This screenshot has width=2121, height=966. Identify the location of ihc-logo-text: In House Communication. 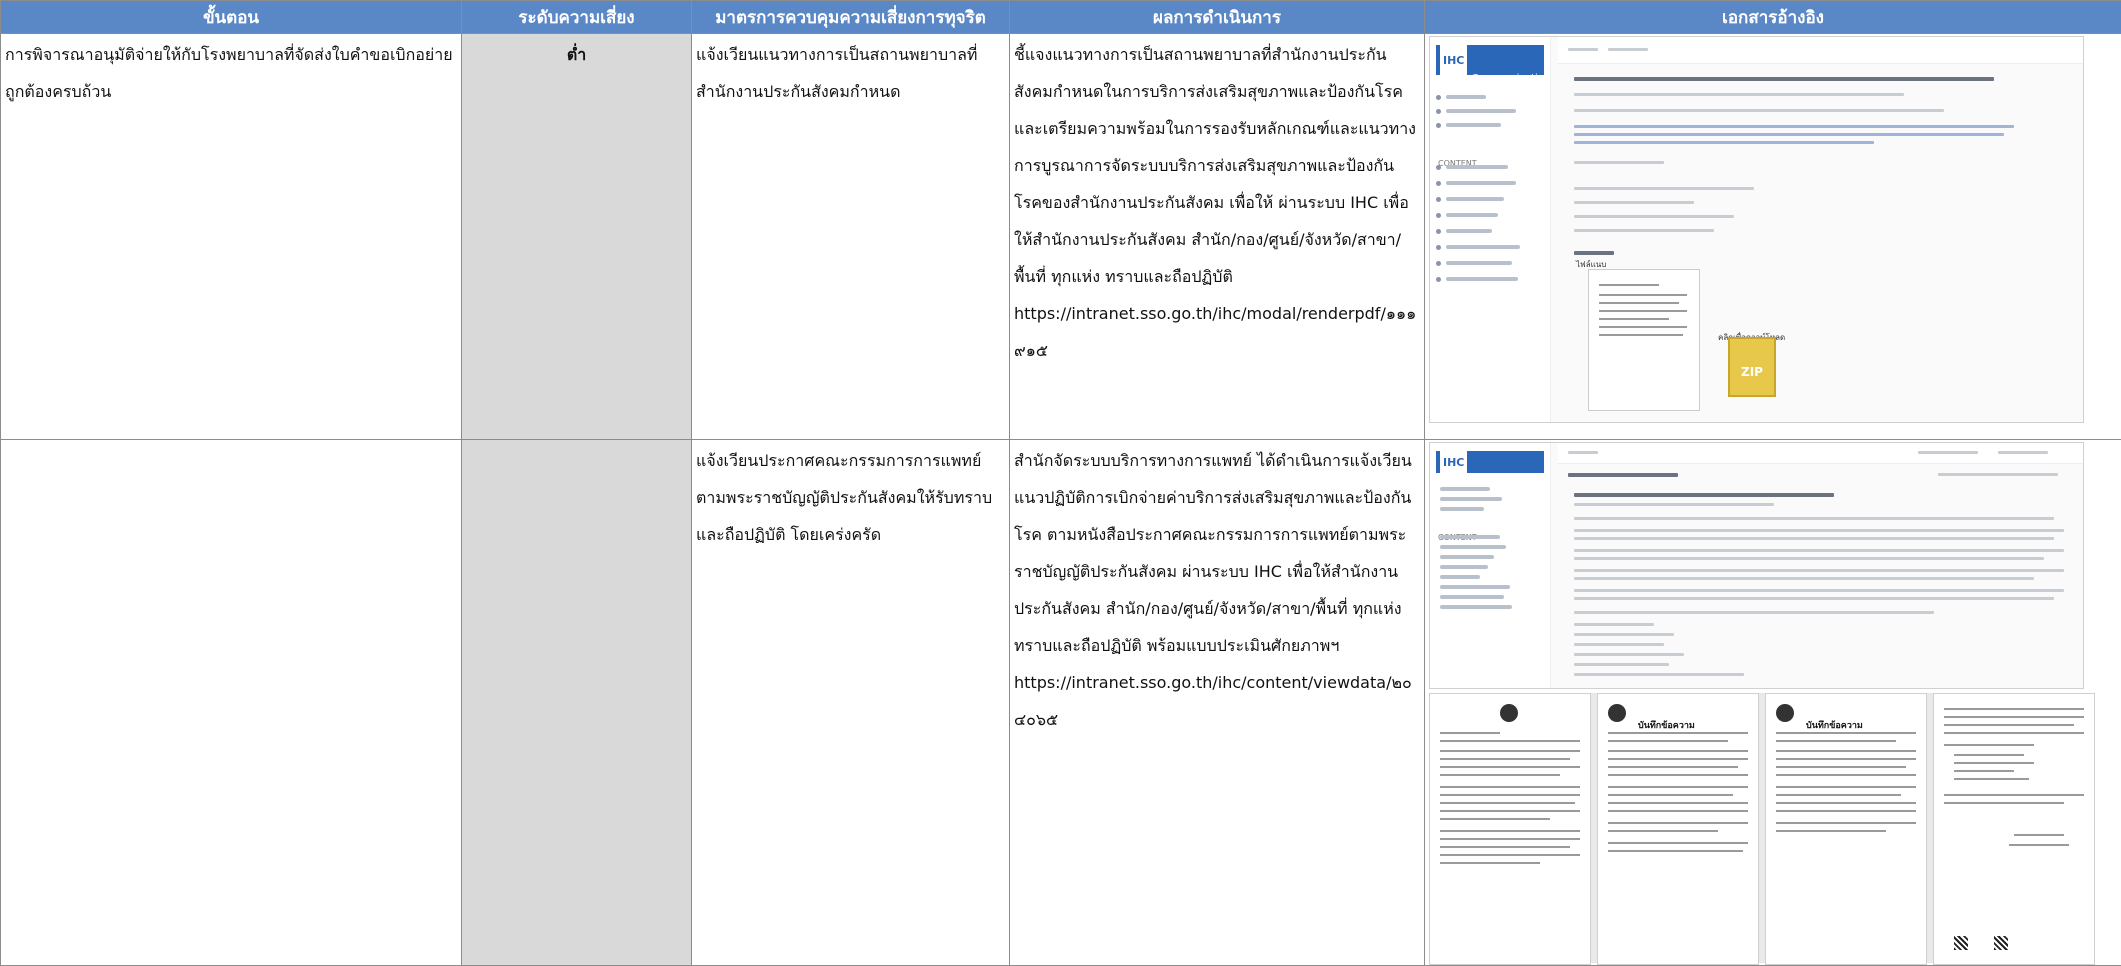
(1510, 66).